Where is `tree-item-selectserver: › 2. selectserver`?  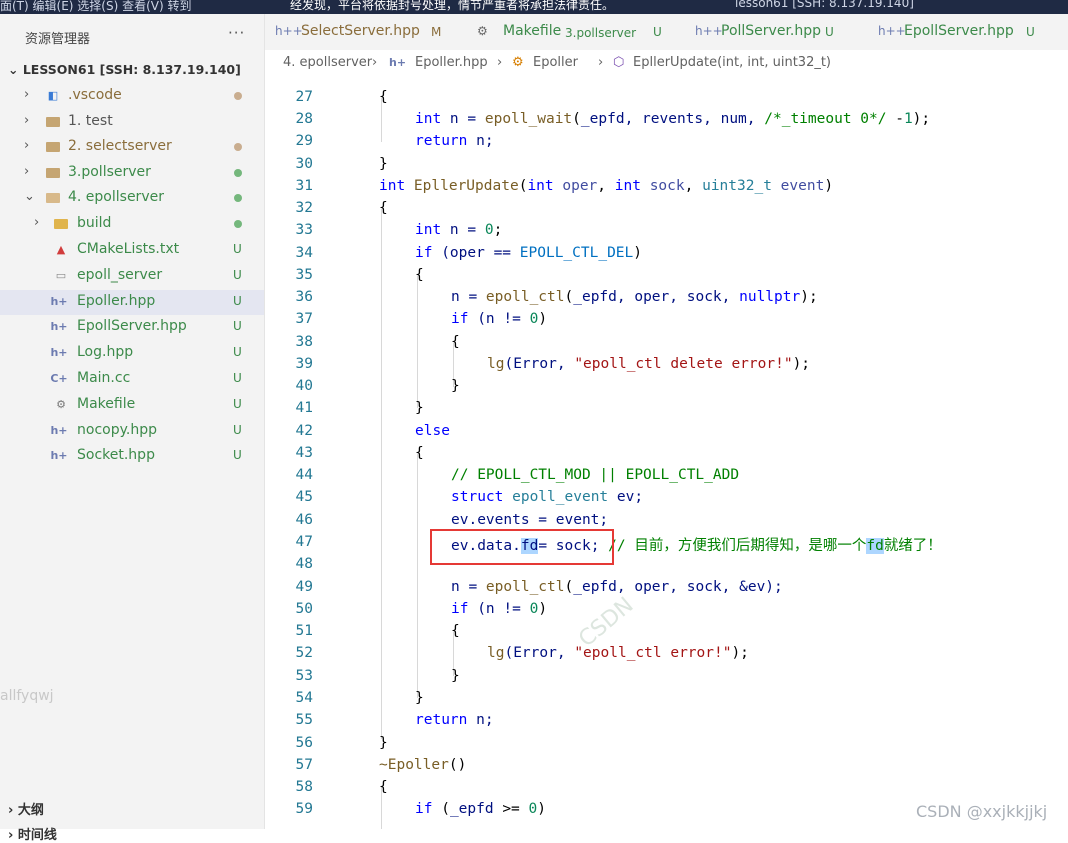 tree-item-selectserver: › 2. selectserver is located at coordinates (132, 147).